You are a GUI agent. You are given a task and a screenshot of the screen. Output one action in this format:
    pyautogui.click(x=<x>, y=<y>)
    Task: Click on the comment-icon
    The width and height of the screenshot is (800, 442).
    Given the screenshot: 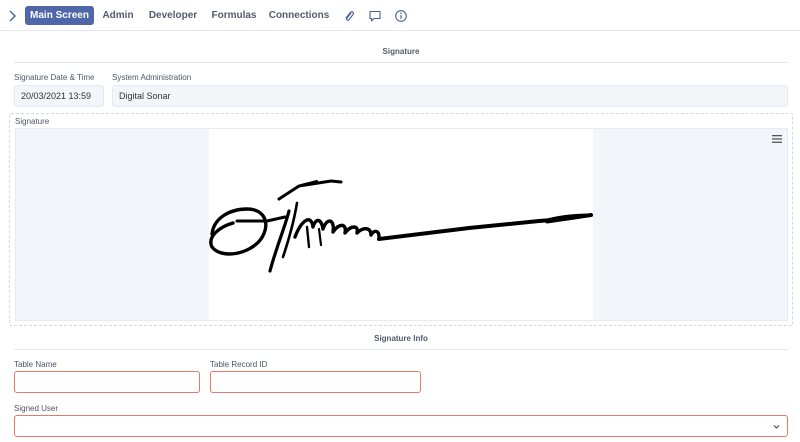 What is the action you would take?
    pyautogui.click(x=375, y=16)
    